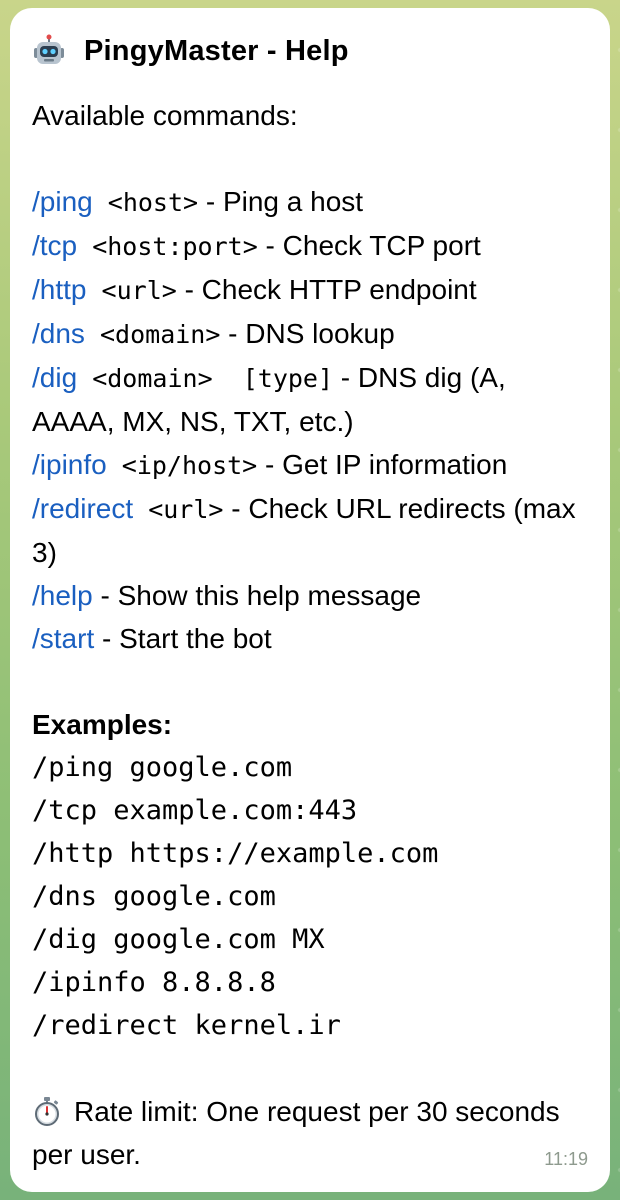  Describe the element at coordinates (182, 465) in the screenshot. I see `command-arg: <ip/host>` at that location.